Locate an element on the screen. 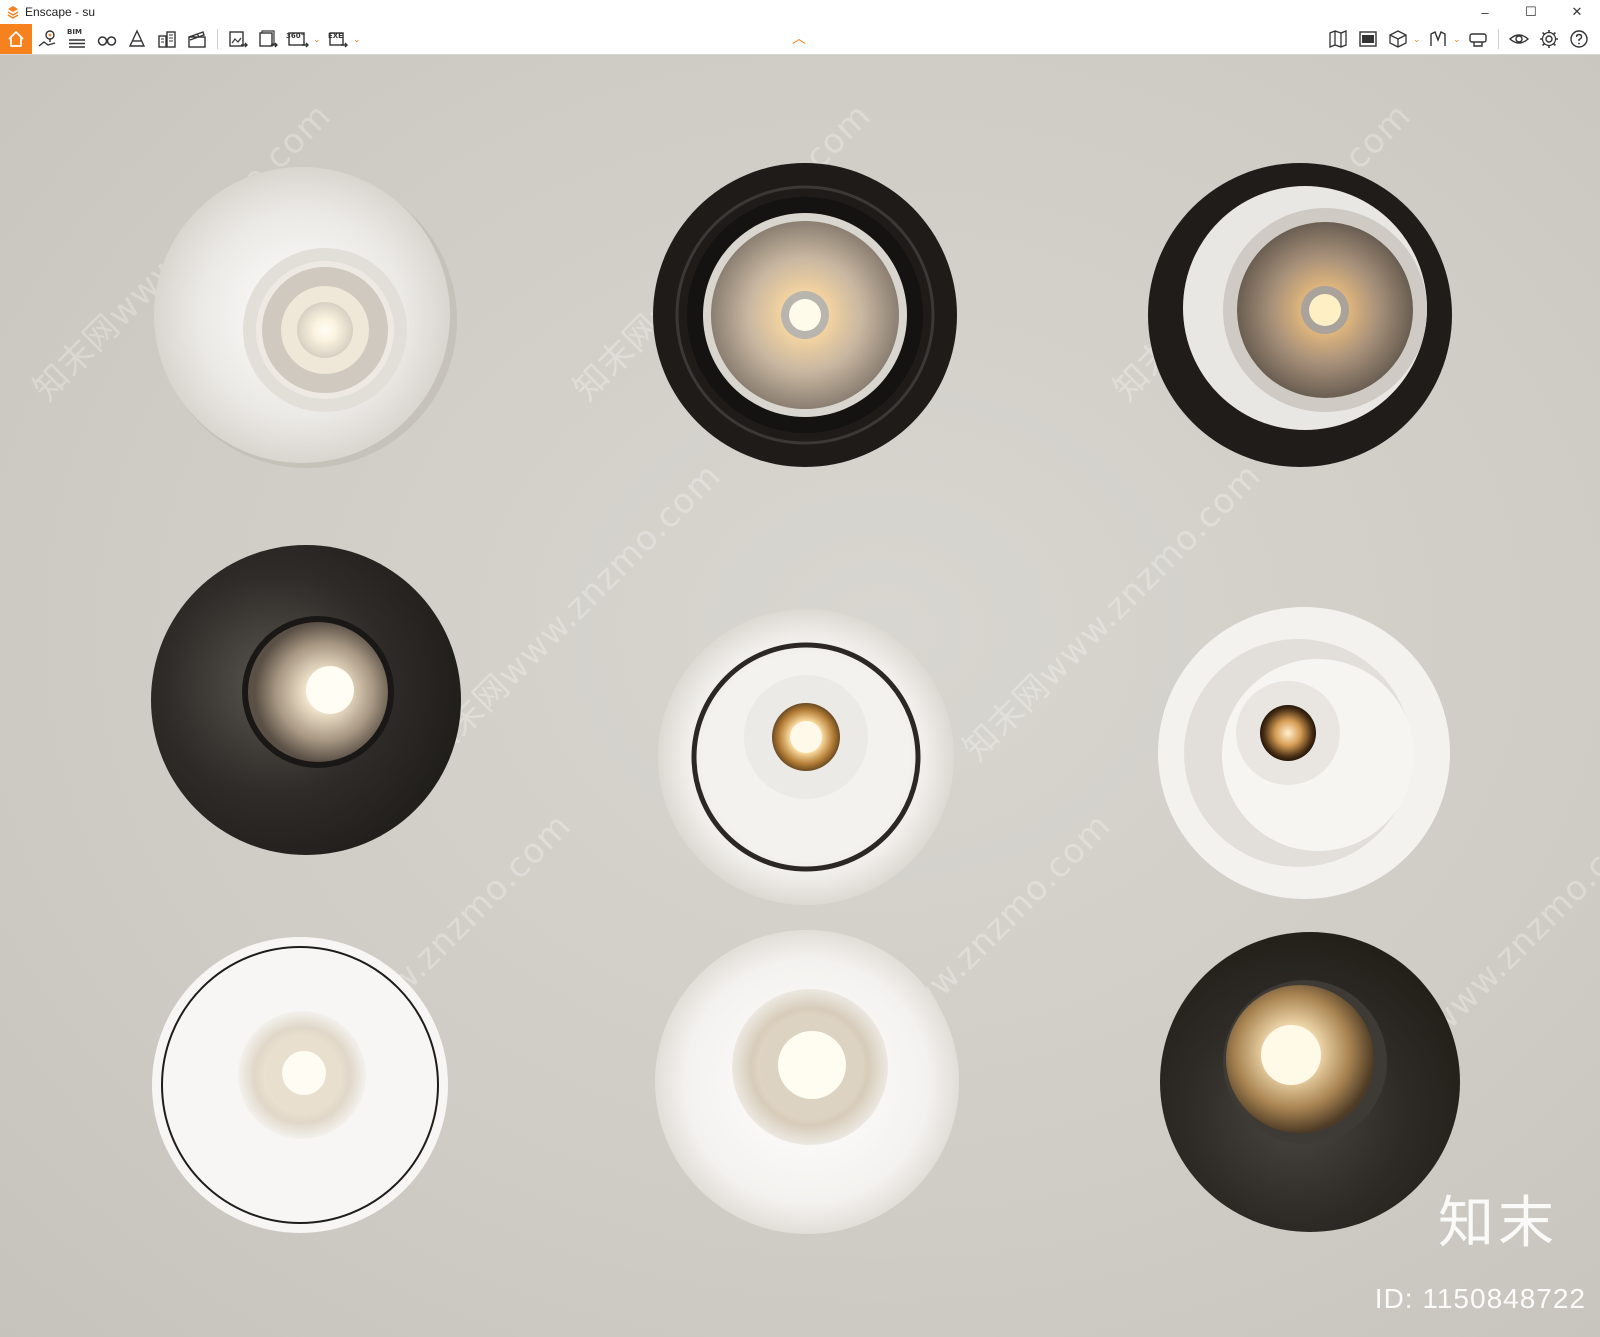 Image resolution: width=1600 pixels, height=1337 pixels. bim-label: BIM is located at coordinates (74, 32).